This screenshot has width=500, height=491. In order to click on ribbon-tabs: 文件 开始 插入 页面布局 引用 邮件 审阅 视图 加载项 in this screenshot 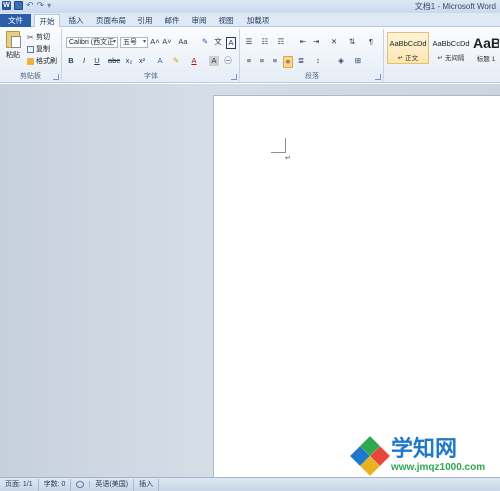, I will do `click(250, 20)`.